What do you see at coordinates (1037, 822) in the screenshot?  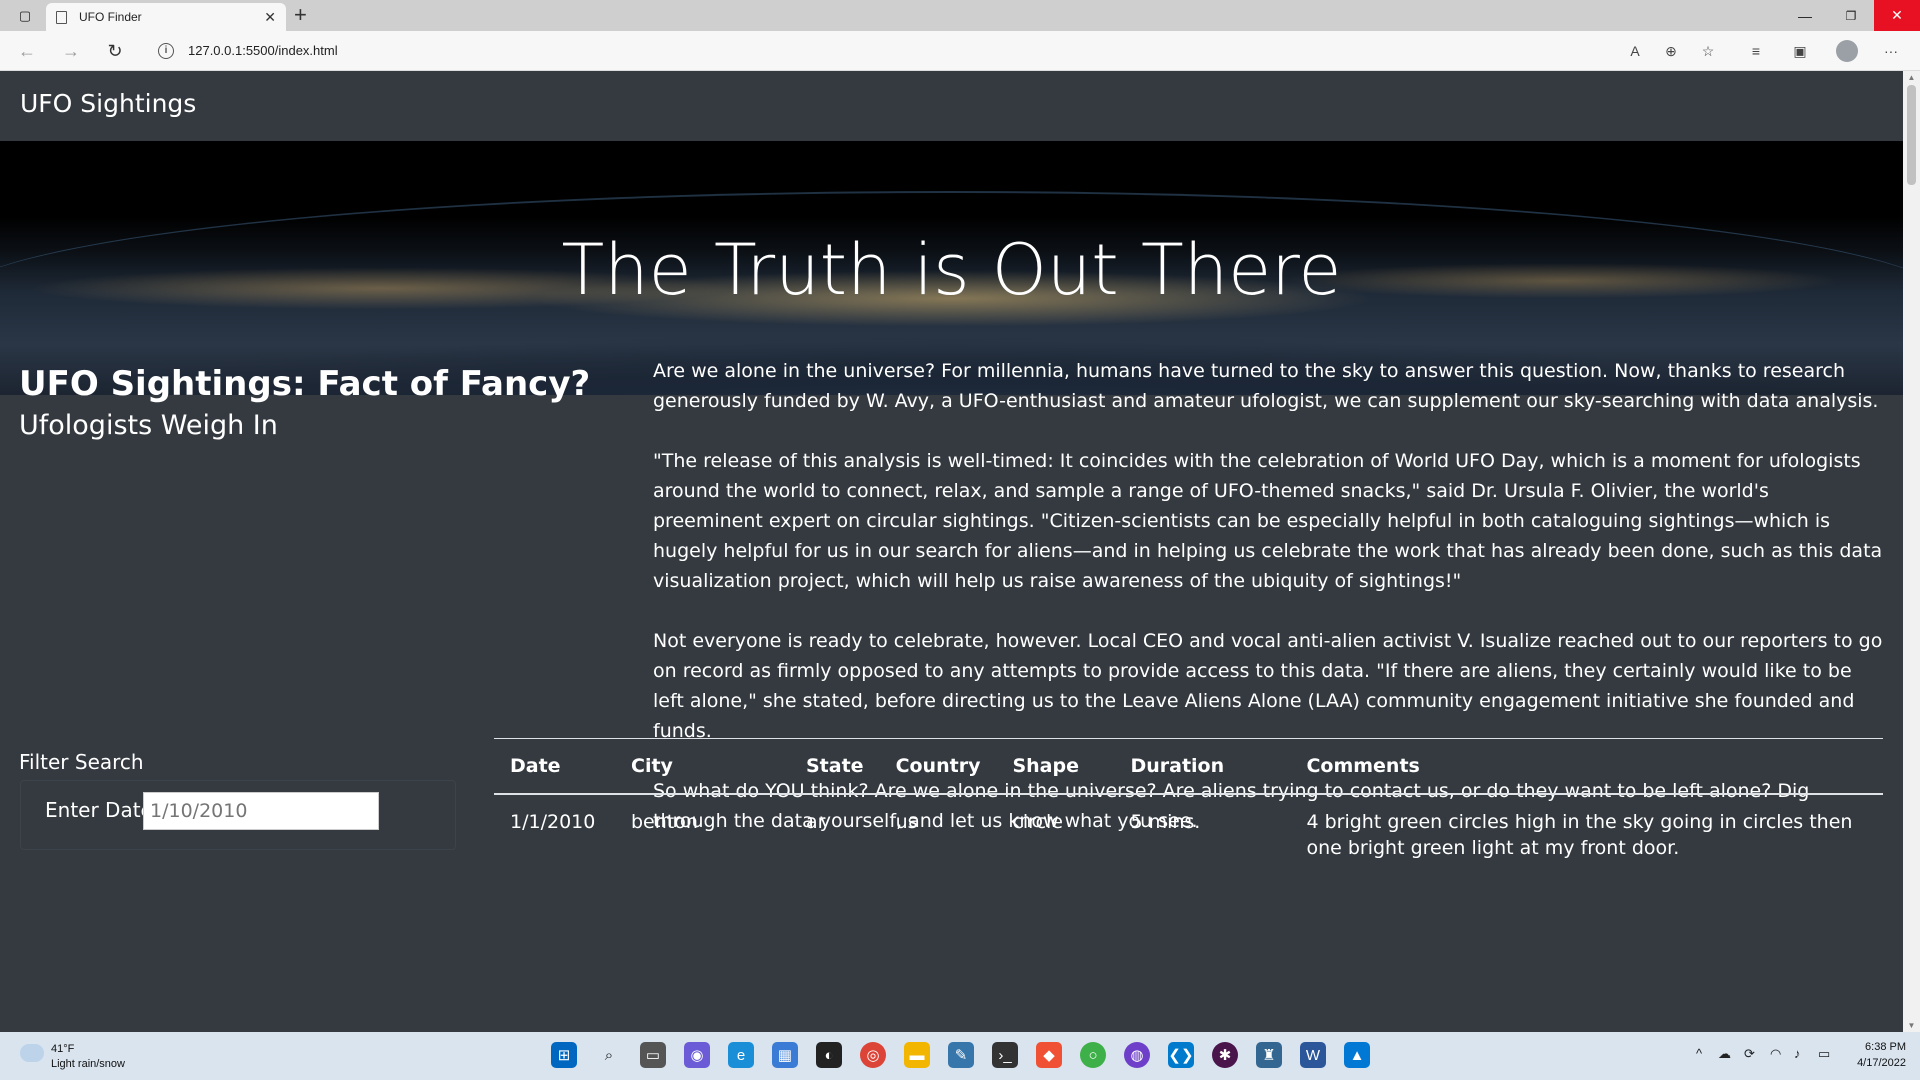 I see `cell-shape: circle` at bounding box center [1037, 822].